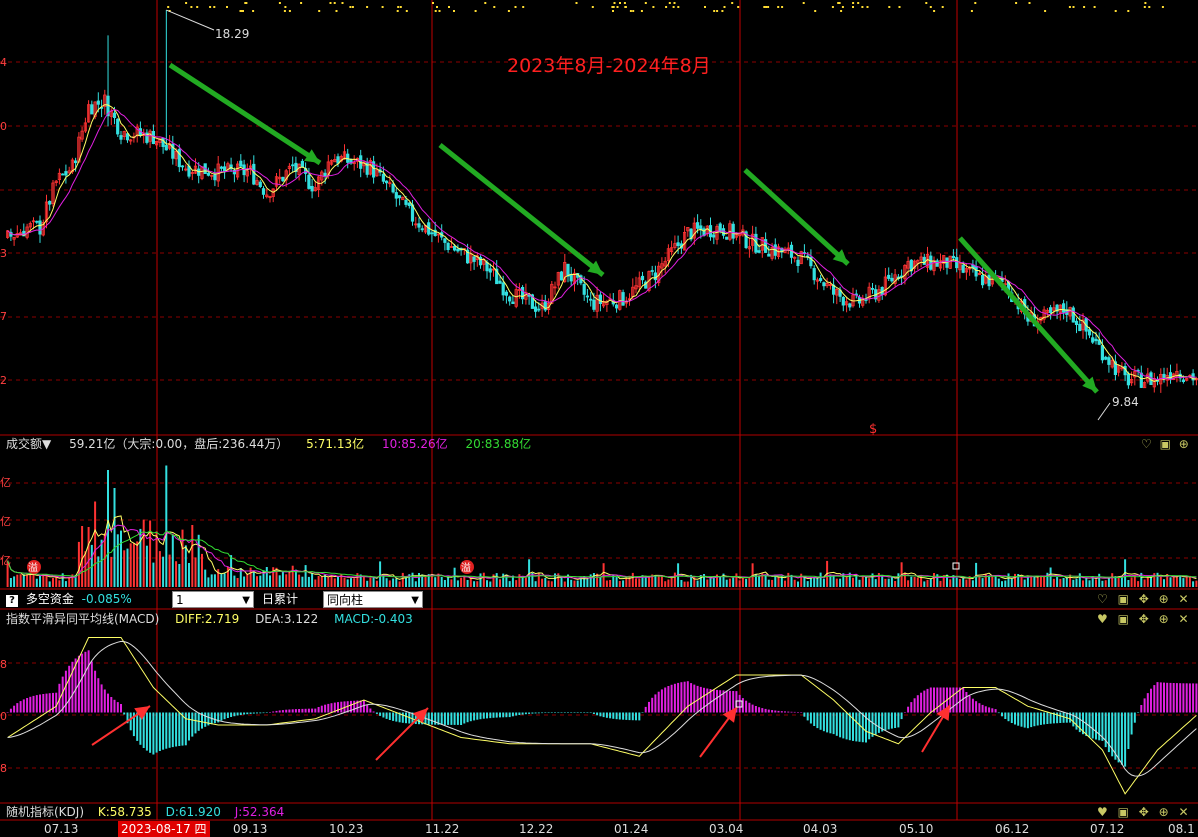  I want to click on kdj-j: J:52.364, so click(259, 812).